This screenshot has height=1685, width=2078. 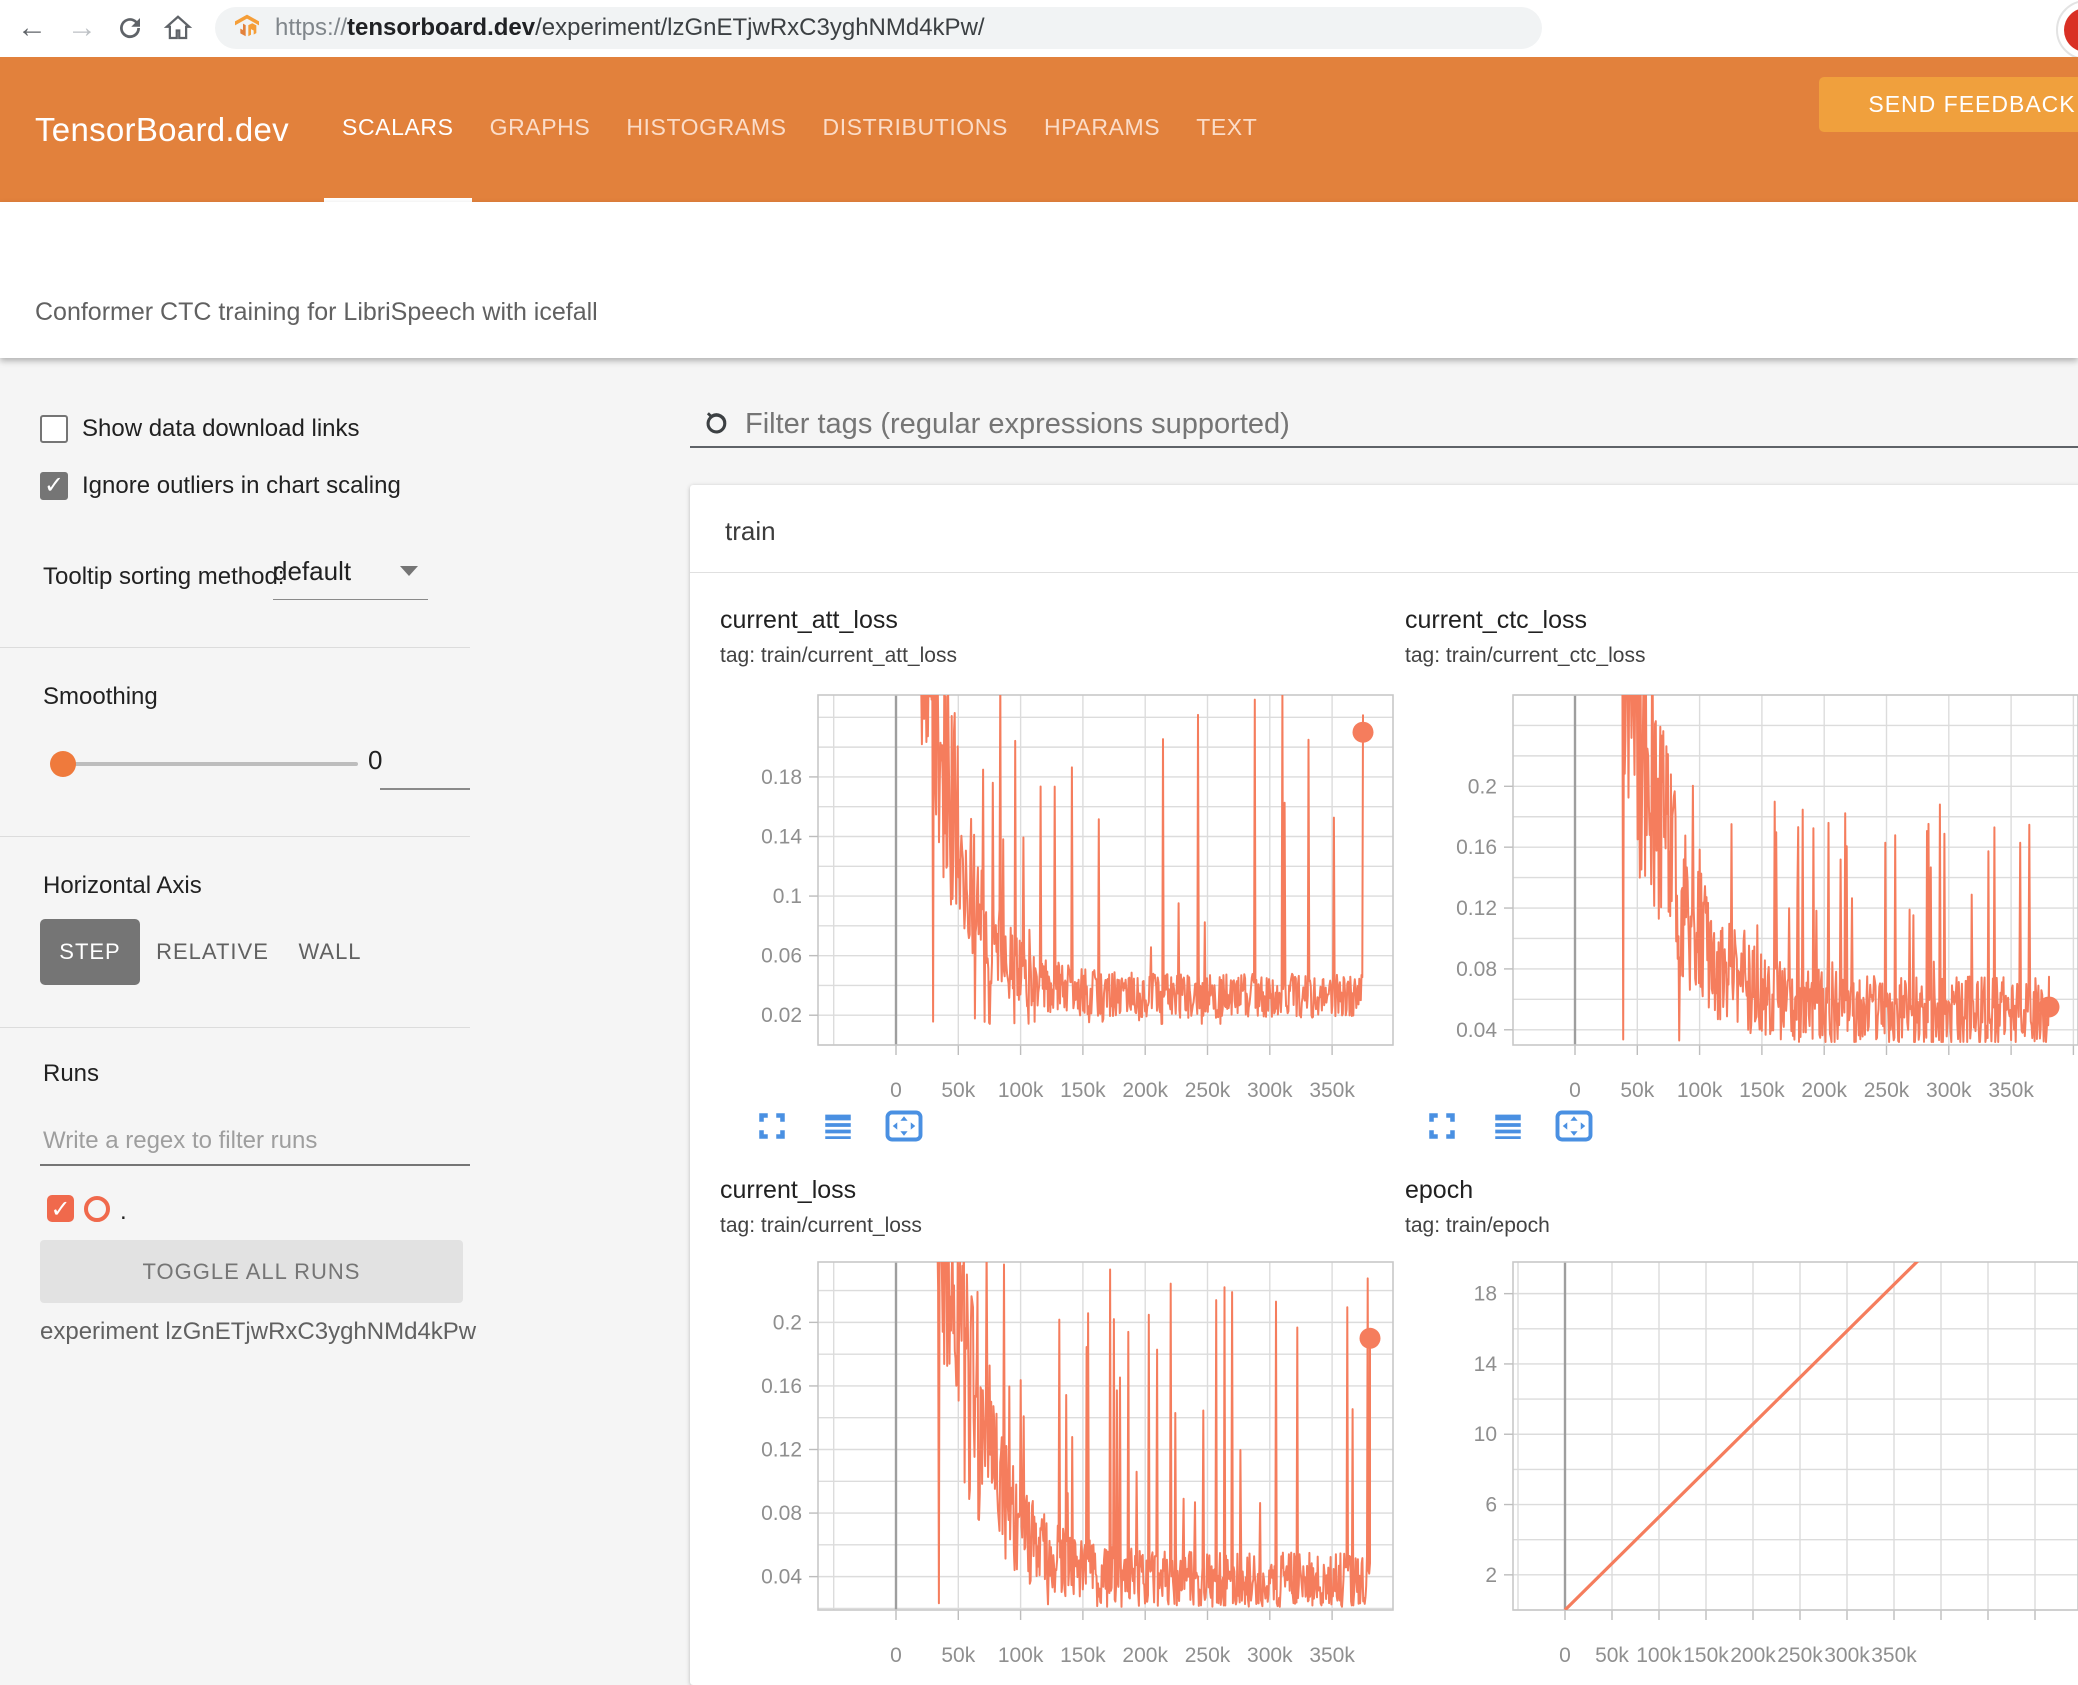 What do you see at coordinates (1476, 969) in the screenshot?
I see `y-tick-label: 0.08` at bounding box center [1476, 969].